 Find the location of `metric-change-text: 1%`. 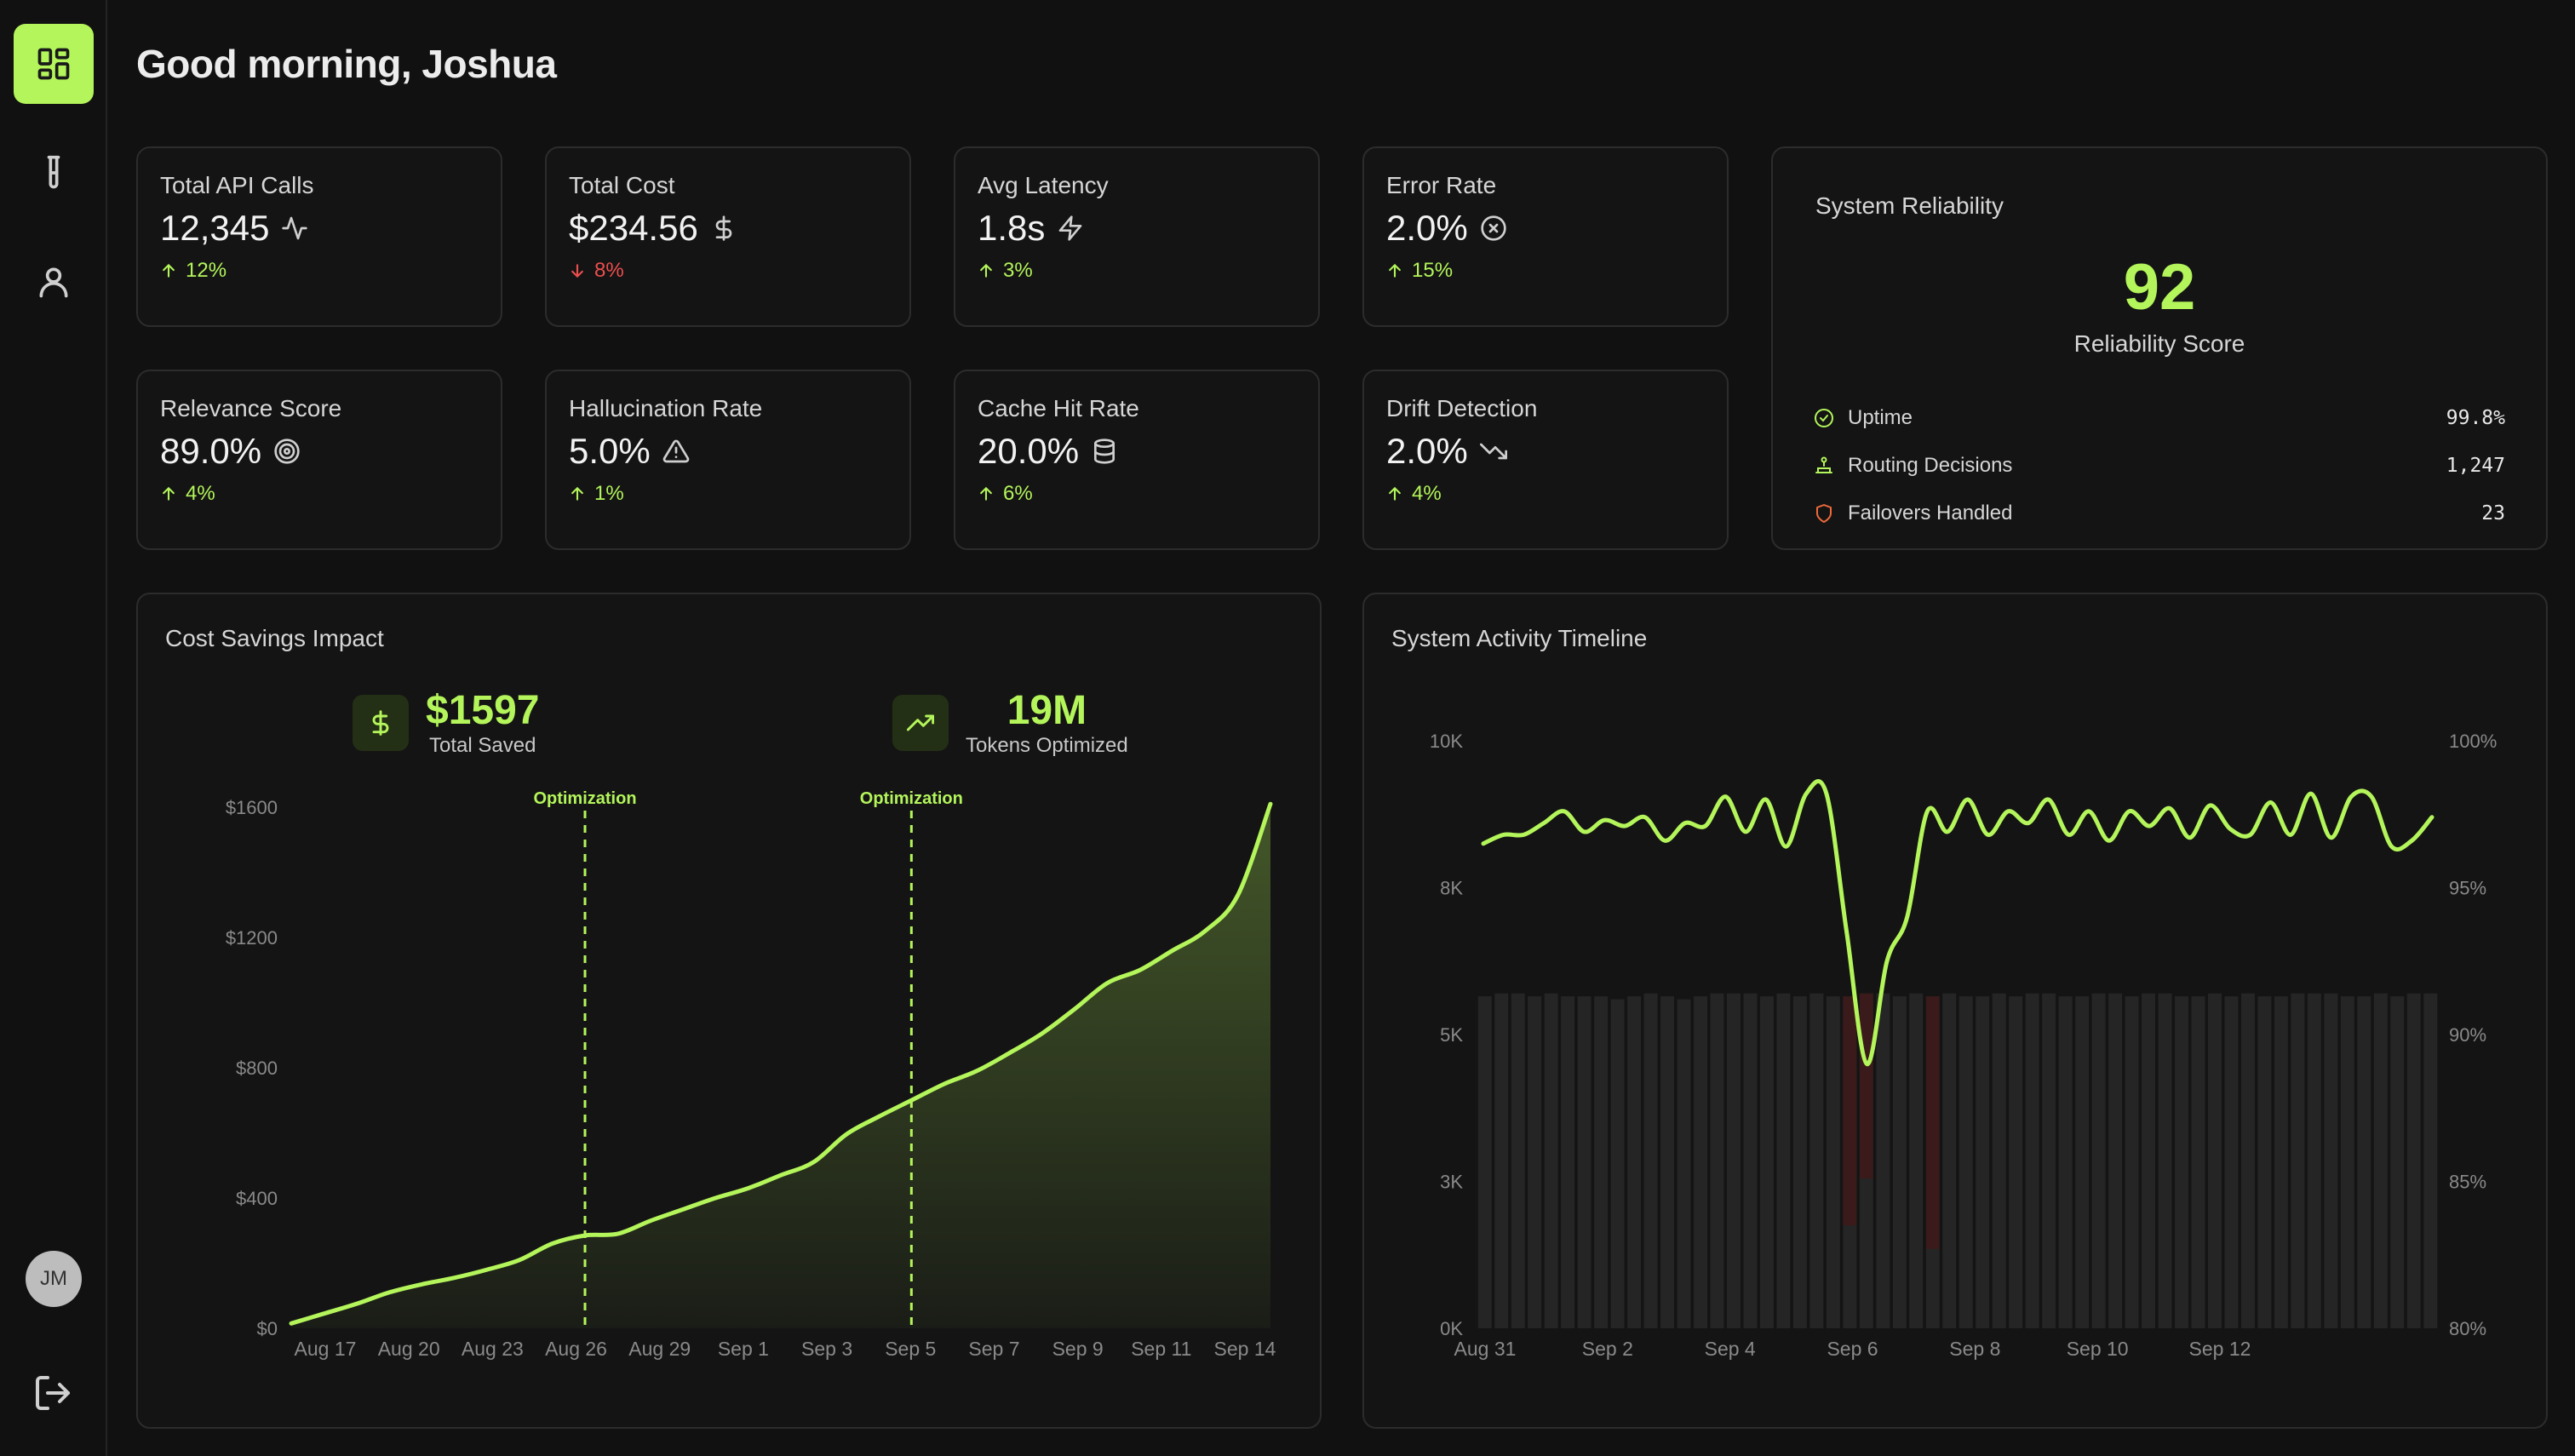

metric-change-text: 1% is located at coordinates (609, 494).